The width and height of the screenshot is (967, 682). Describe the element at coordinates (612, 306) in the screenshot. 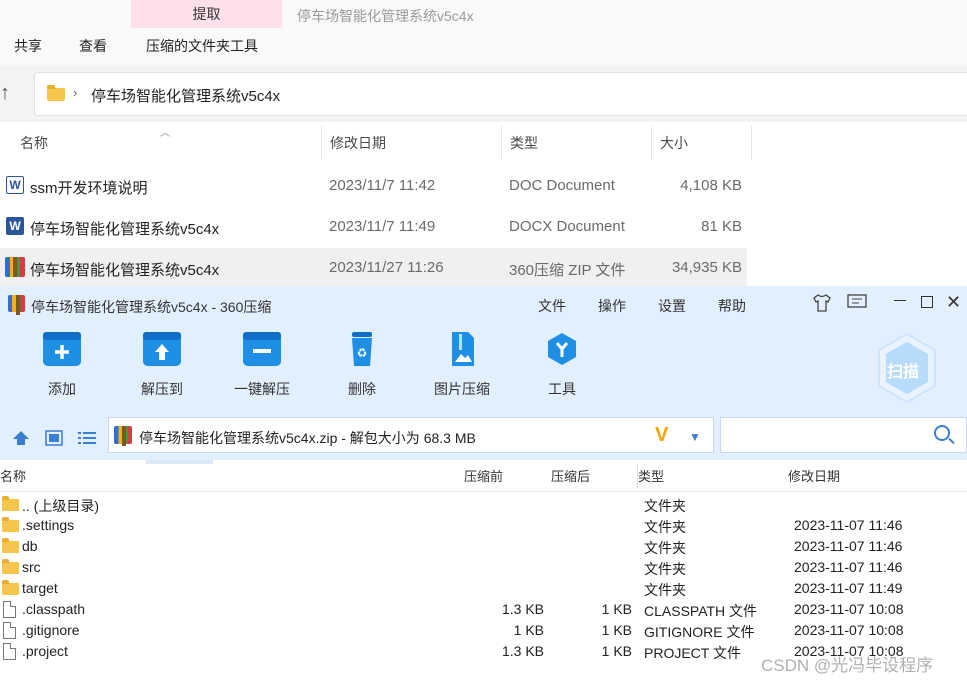

I see `menu-operate: 操作` at that location.